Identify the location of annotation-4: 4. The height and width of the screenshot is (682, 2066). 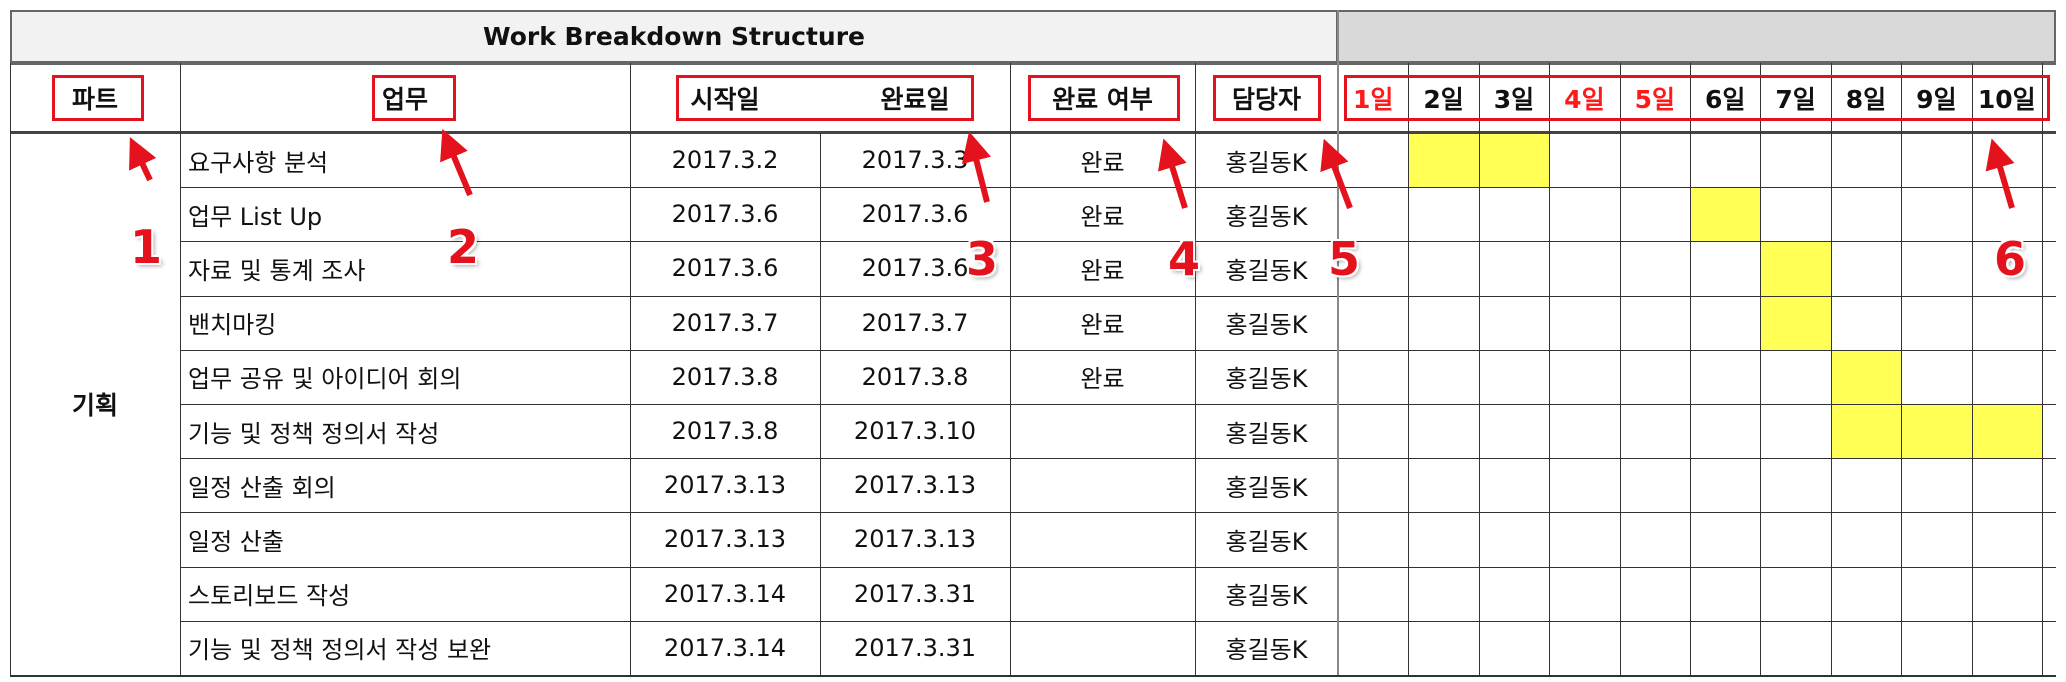
(1184, 259).